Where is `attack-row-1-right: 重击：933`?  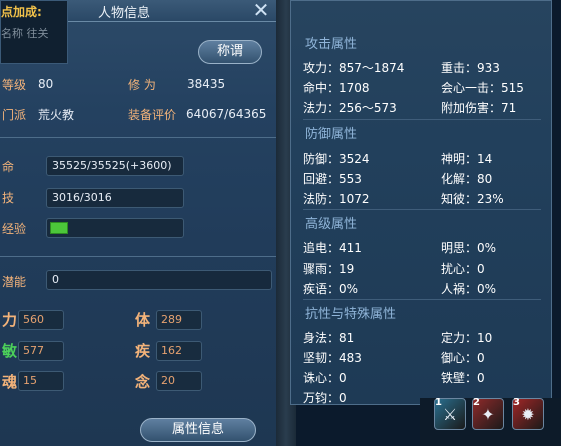 attack-row-1-right: 重击：933 is located at coordinates (470, 68).